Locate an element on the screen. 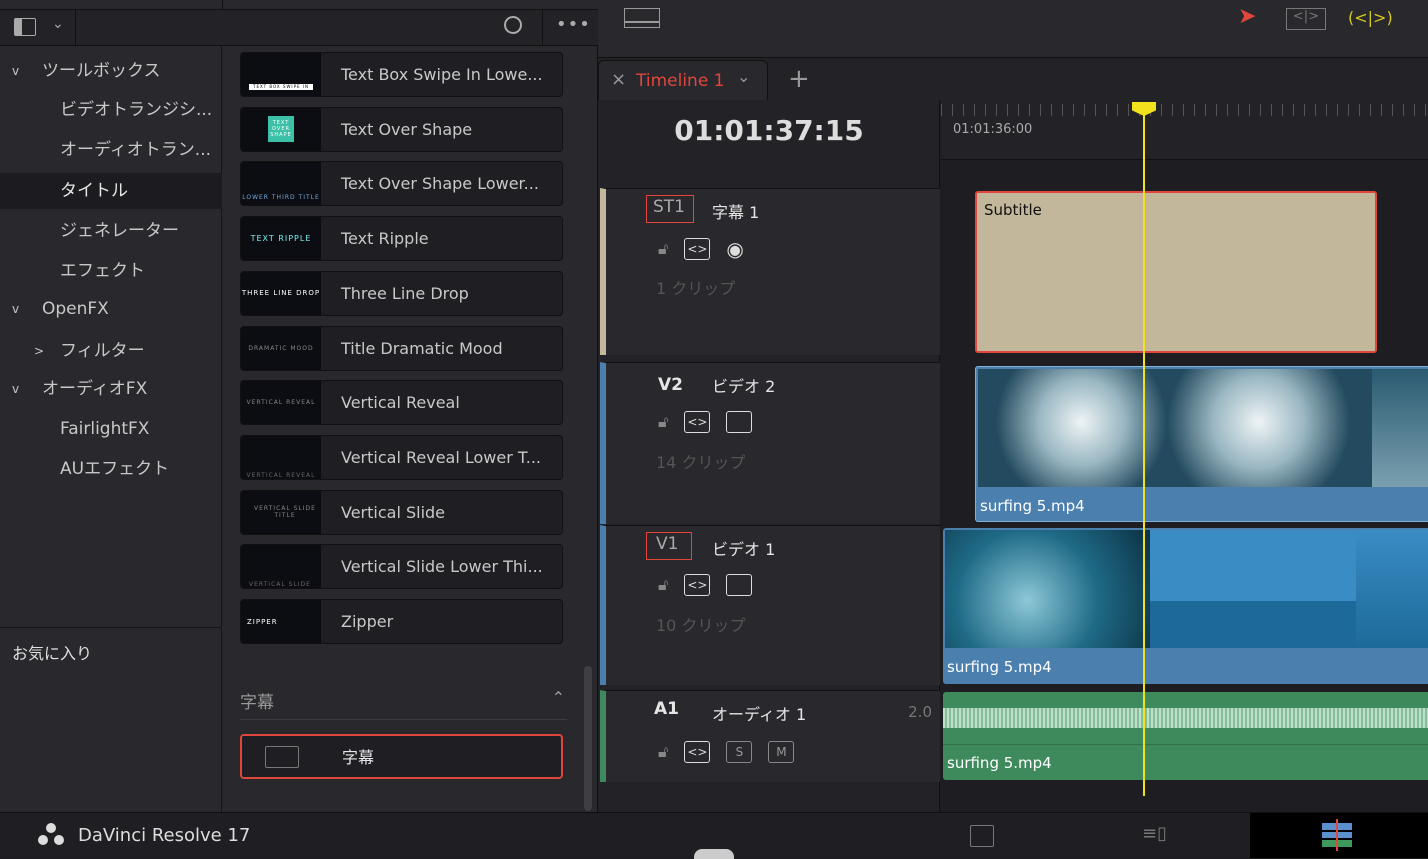 The width and height of the screenshot is (1428, 859). label: タイトル is located at coordinates (94, 191).